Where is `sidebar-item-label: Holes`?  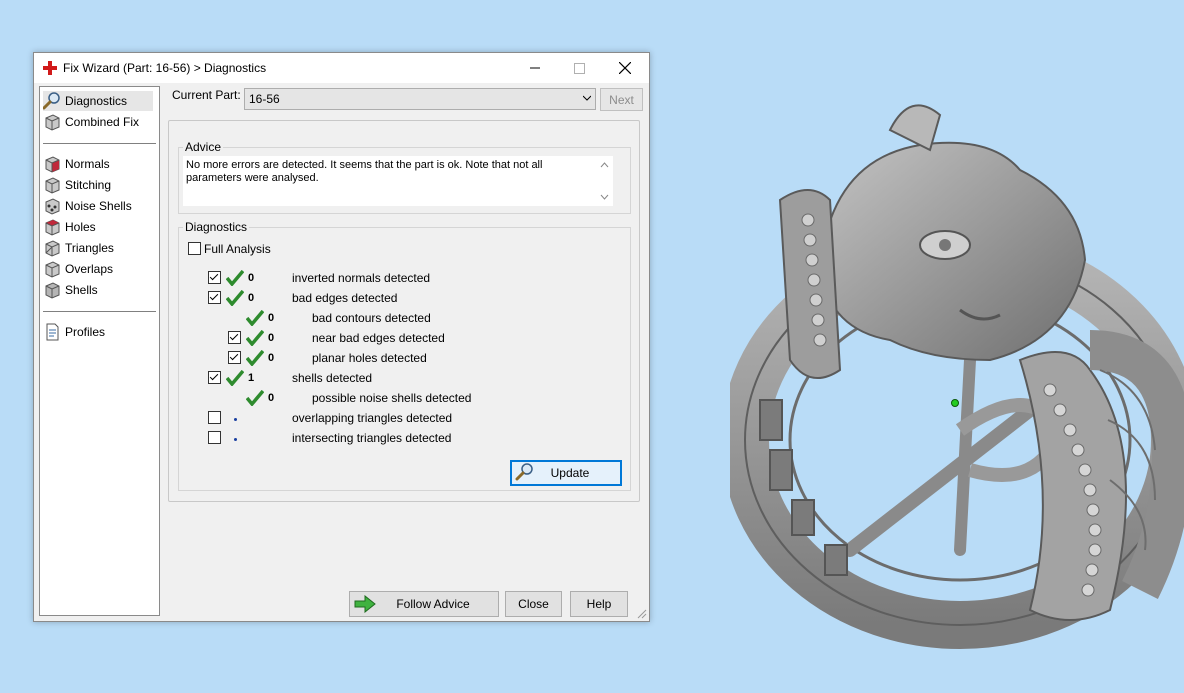
sidebar-item-label: Holes is located at coordinates (80, 227).